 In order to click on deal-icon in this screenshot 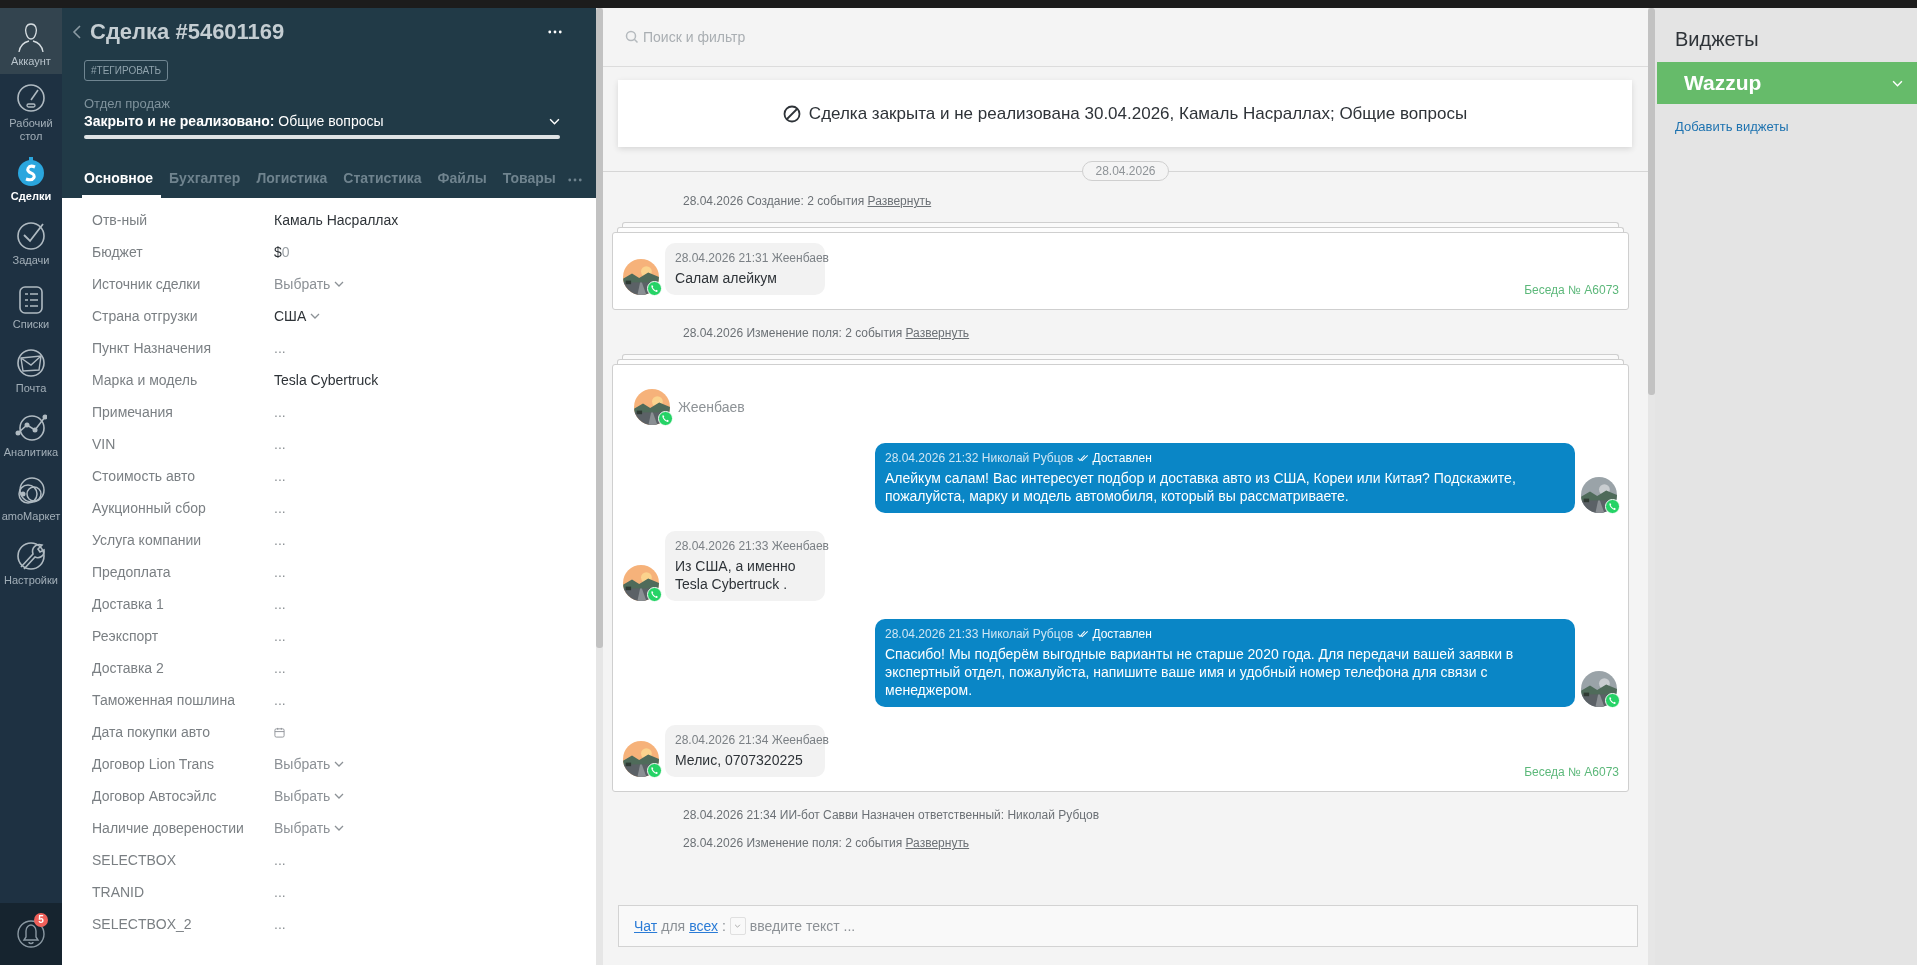, I will do `click(31, 171)`.